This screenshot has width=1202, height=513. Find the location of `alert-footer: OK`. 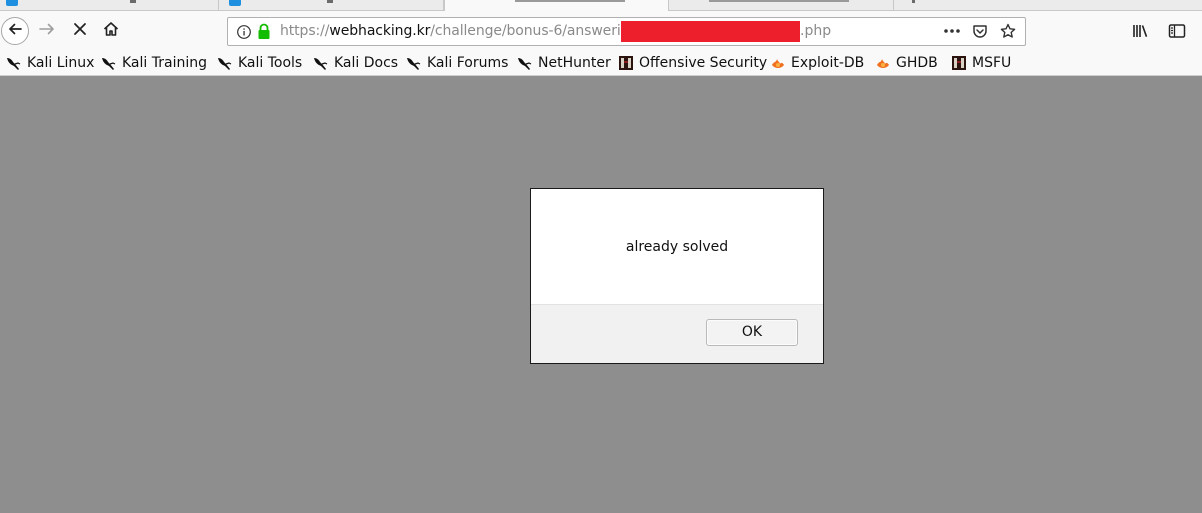

alert-footer: OK is located at coordinates (677, 333).